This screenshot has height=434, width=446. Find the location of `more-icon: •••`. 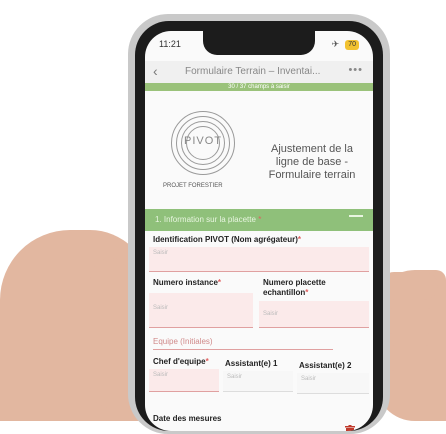

more-icon: ••• is located at coordinates (355, 70).